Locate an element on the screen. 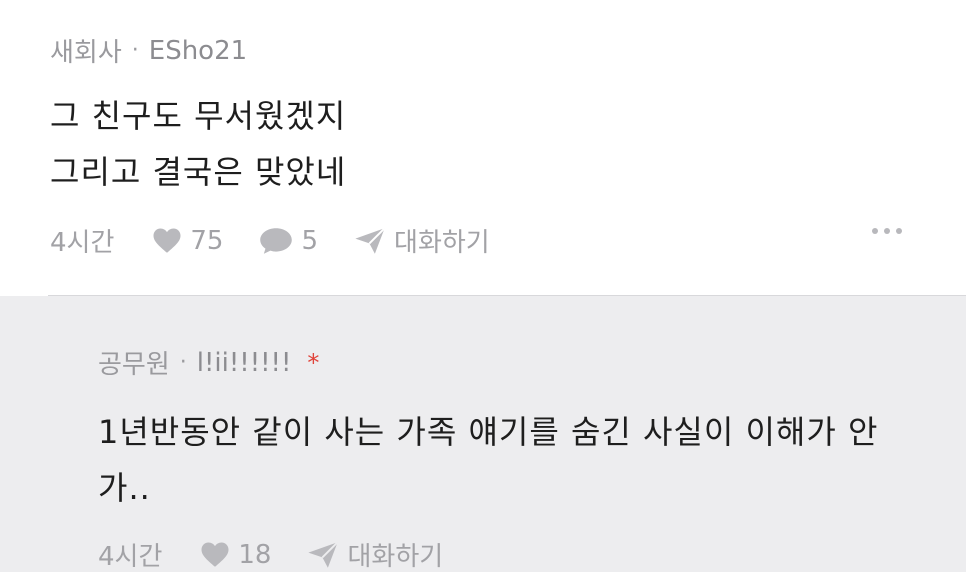  comment-line: 가.. is located at coordinates (124, 488).